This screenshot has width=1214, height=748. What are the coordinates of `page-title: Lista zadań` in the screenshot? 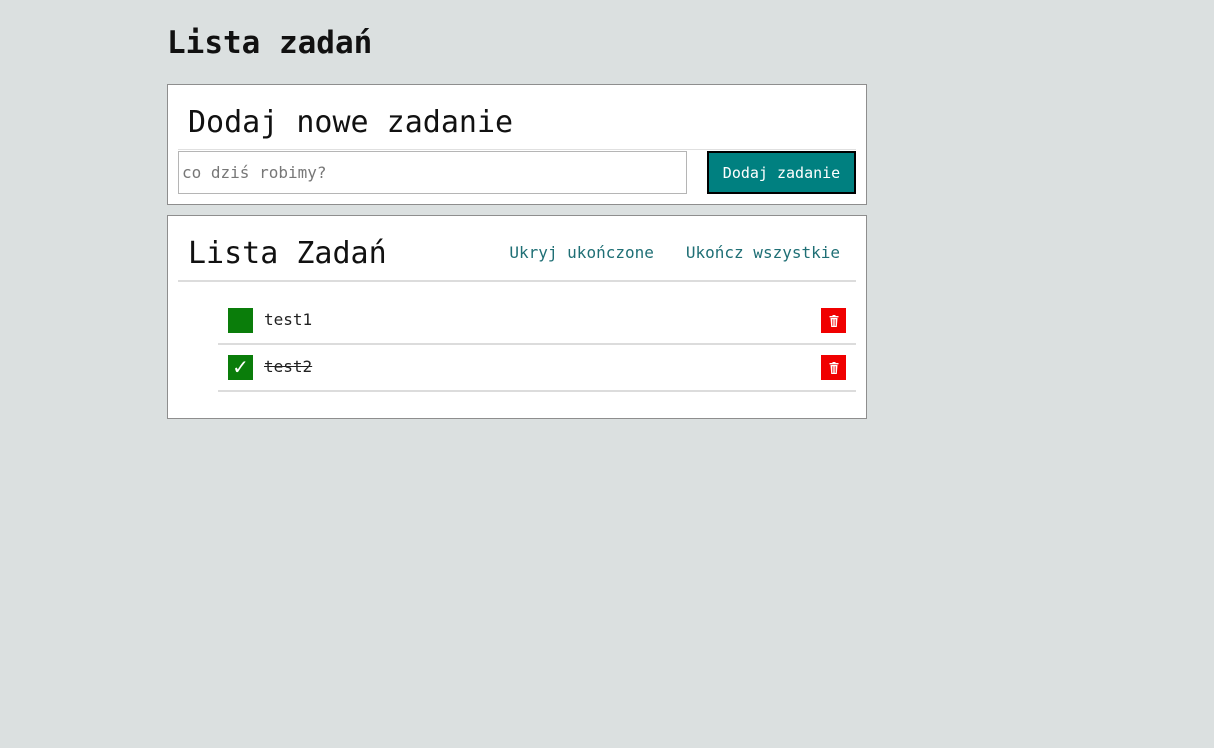 It's located at (270, 43).